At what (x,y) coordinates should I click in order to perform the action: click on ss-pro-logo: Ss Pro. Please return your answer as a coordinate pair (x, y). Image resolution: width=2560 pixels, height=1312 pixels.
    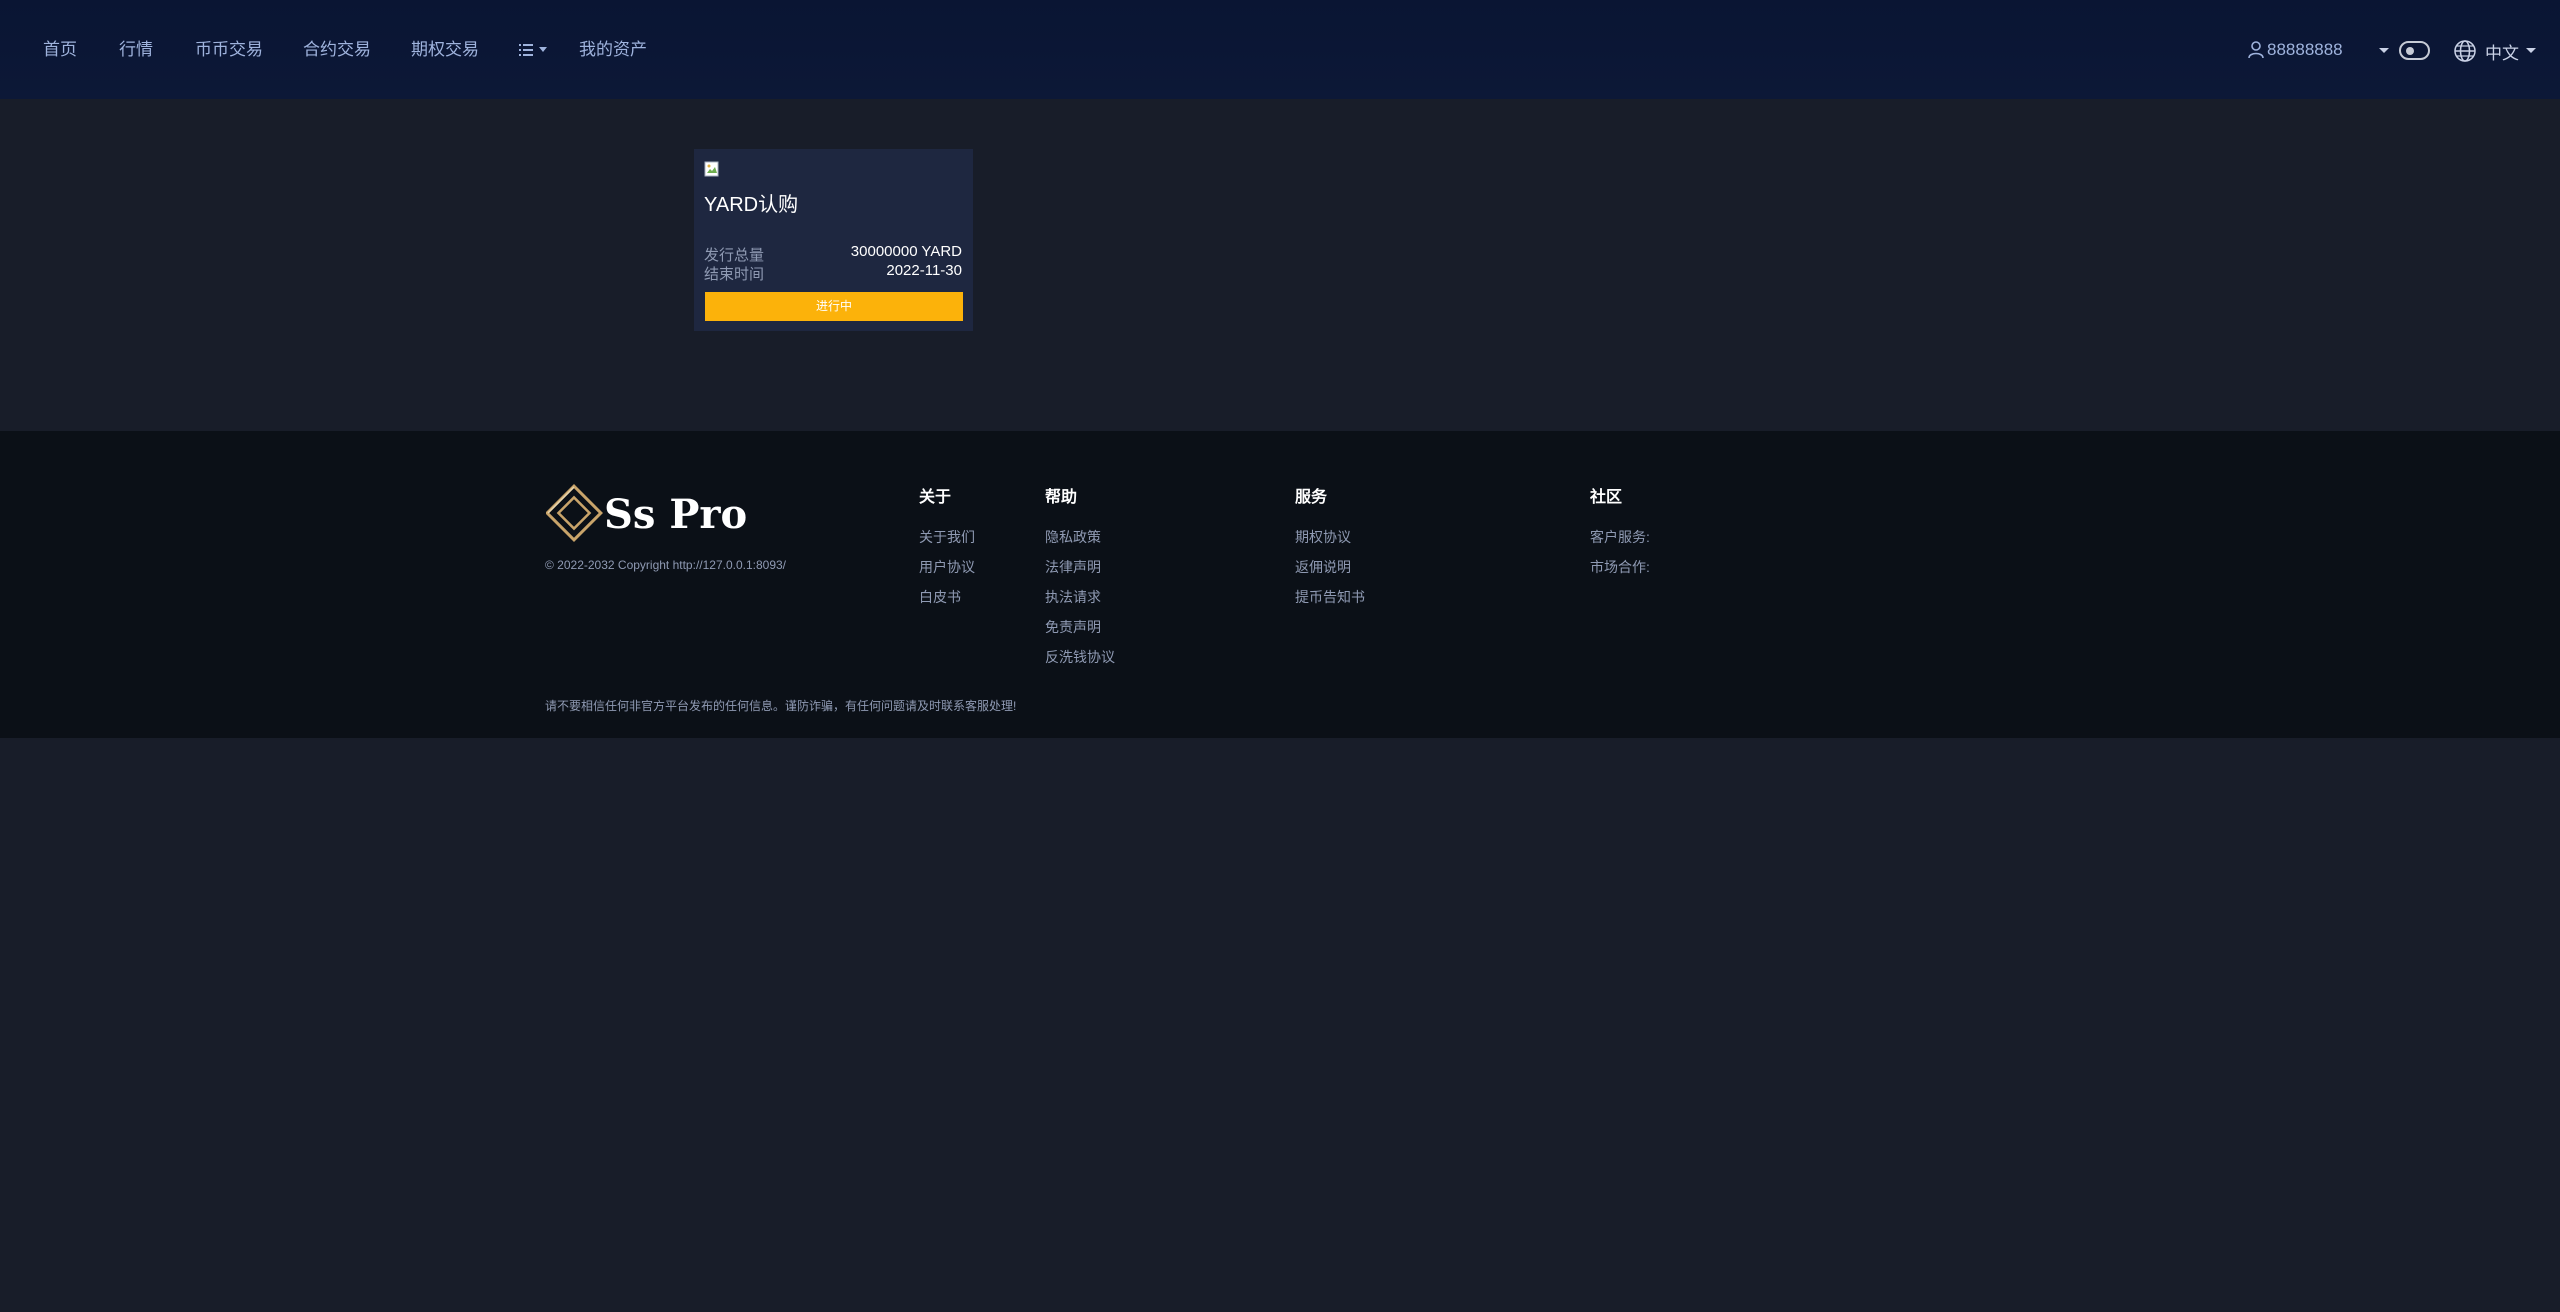
    Looking at the image, I should click on (646, 513).